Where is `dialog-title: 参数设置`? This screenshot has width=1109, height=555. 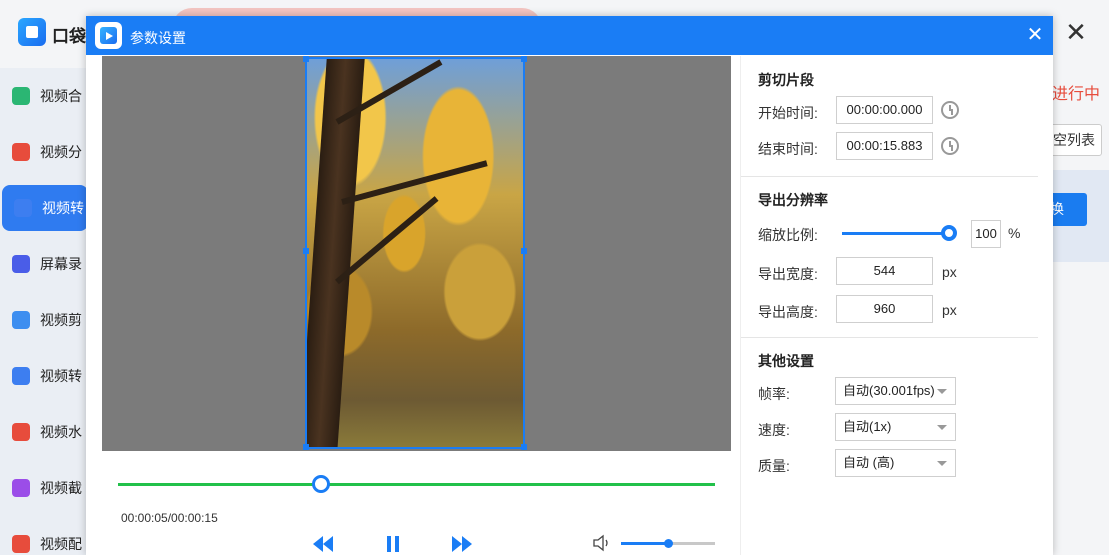 dialog-title: 参数设置 is located at coordinates (158, 38).